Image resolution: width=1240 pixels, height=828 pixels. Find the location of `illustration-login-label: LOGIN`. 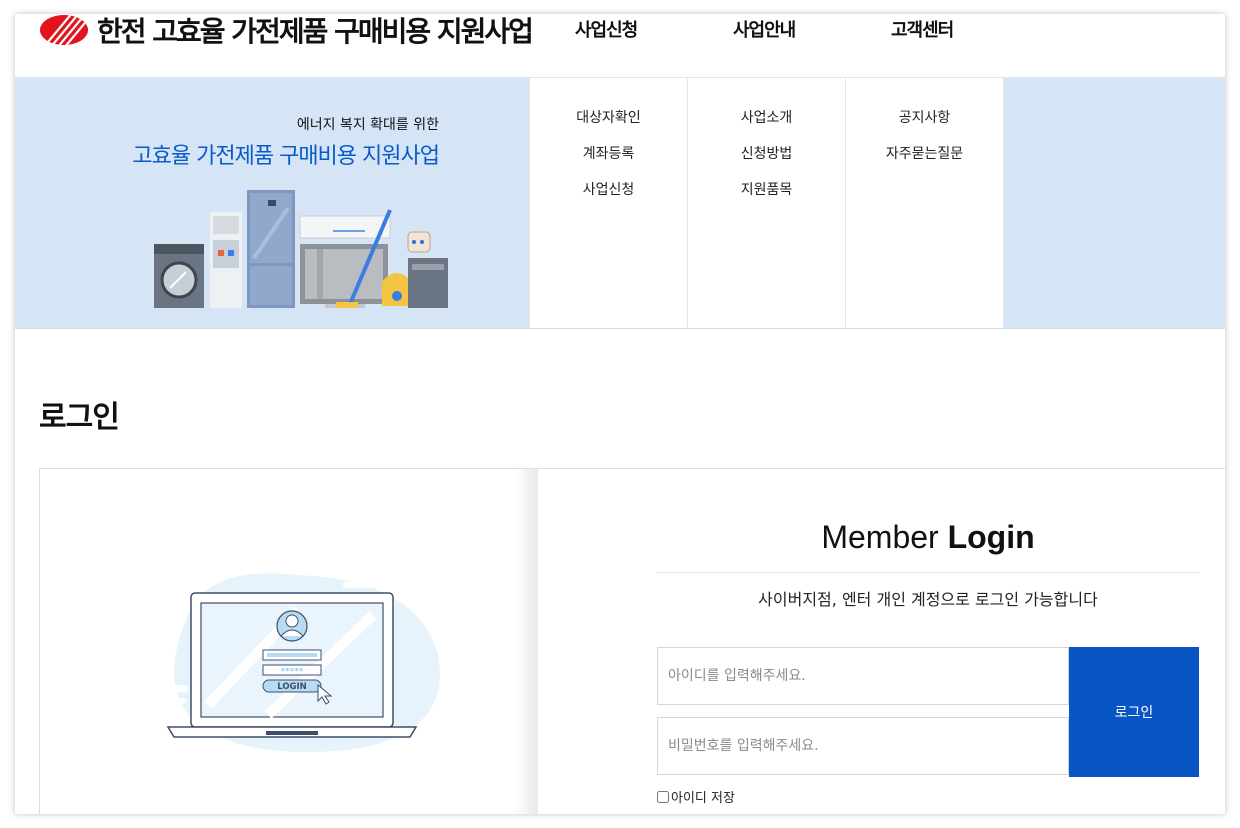

illustration-login-label: LOGIN is located at coordinates (292, 687).